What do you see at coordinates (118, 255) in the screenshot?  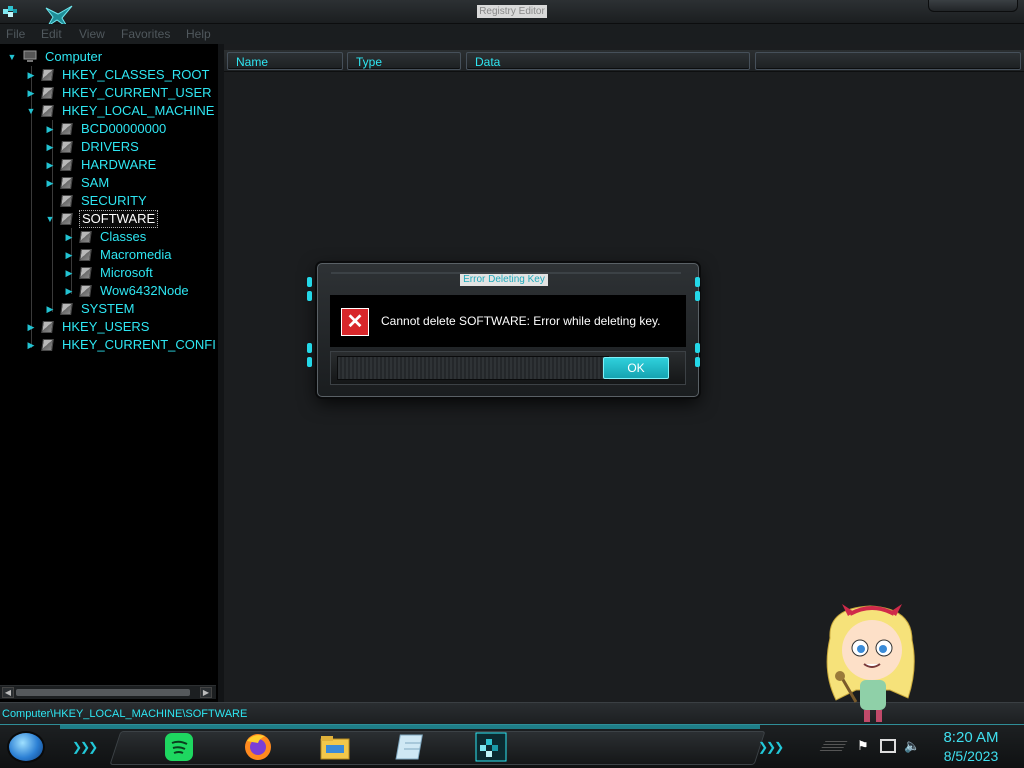 I see `tree-item-macromedia: ▶ Macromedia` at bounding box center [118, 255].